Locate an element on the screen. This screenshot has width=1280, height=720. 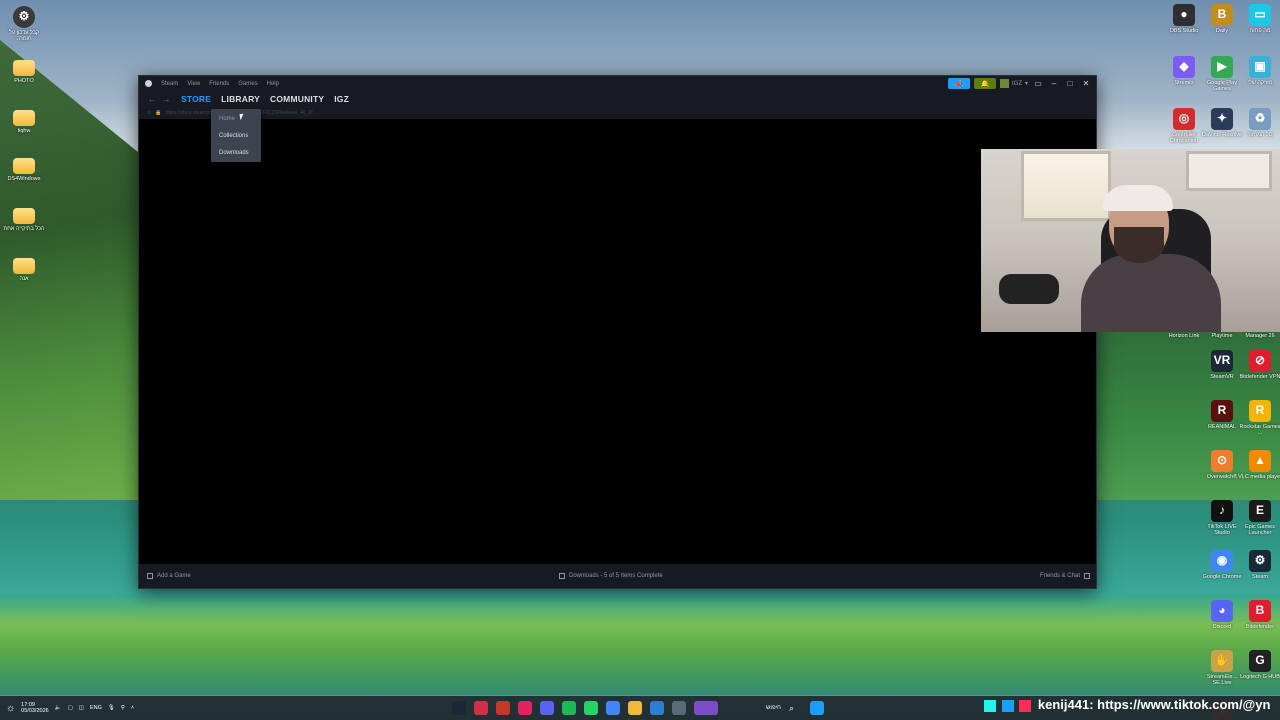
search-icon: ⌕ is located at coordinates (791, 708).